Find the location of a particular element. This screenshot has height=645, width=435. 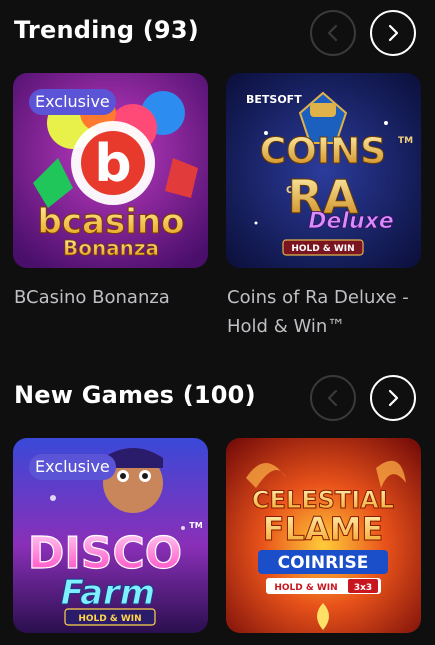

game-thumbnail: b bcasino Bonanza Exclusive is located at coordinates (110, 170).